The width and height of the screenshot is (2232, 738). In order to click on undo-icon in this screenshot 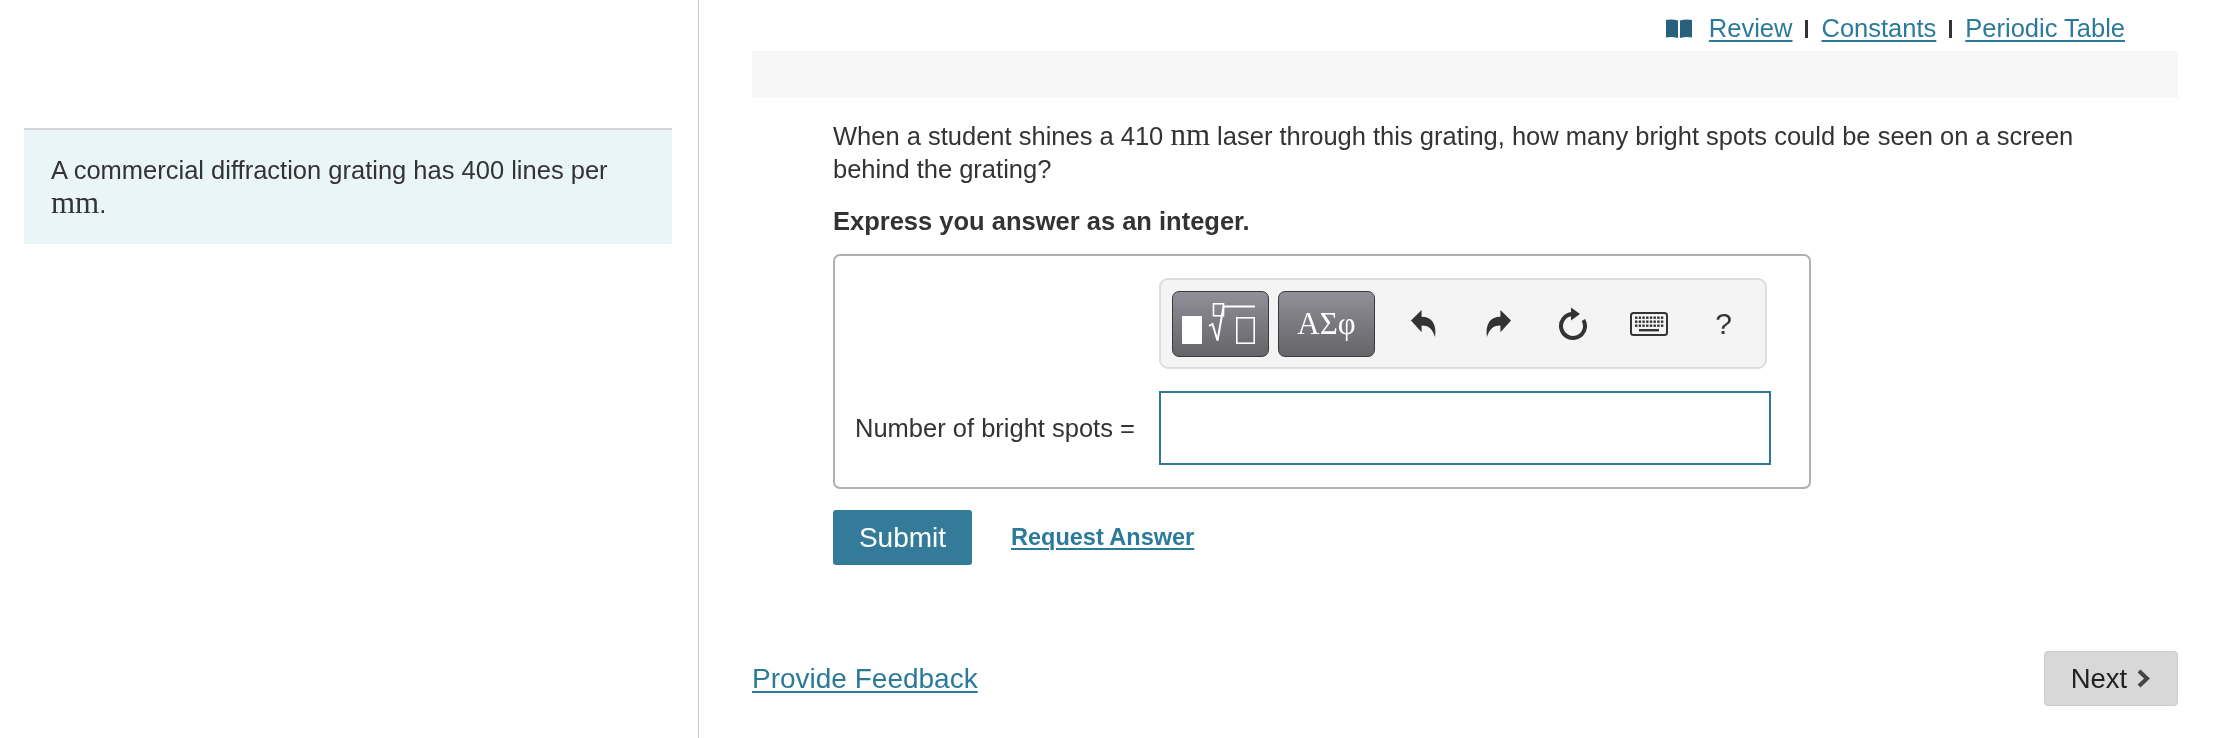, I will do `click(1423, 323)`.